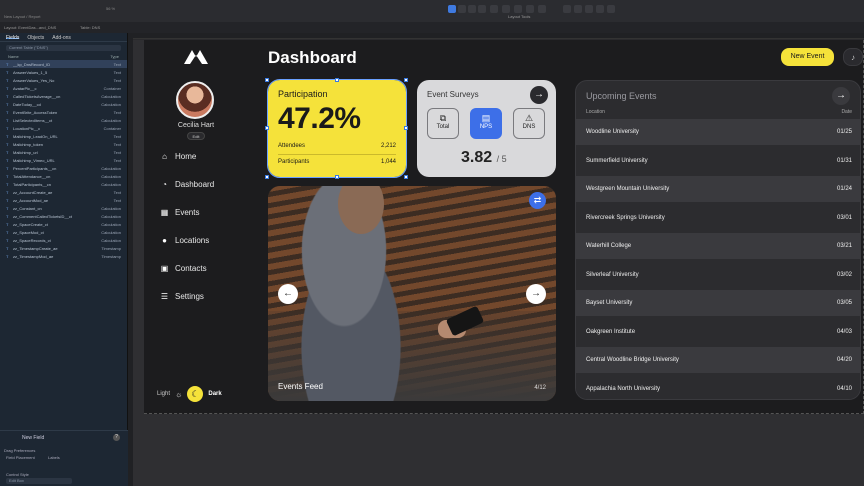  Describe the element at coordinates (164, 268) in the screenshot. I see `contacts-icon: ▣` at that location.